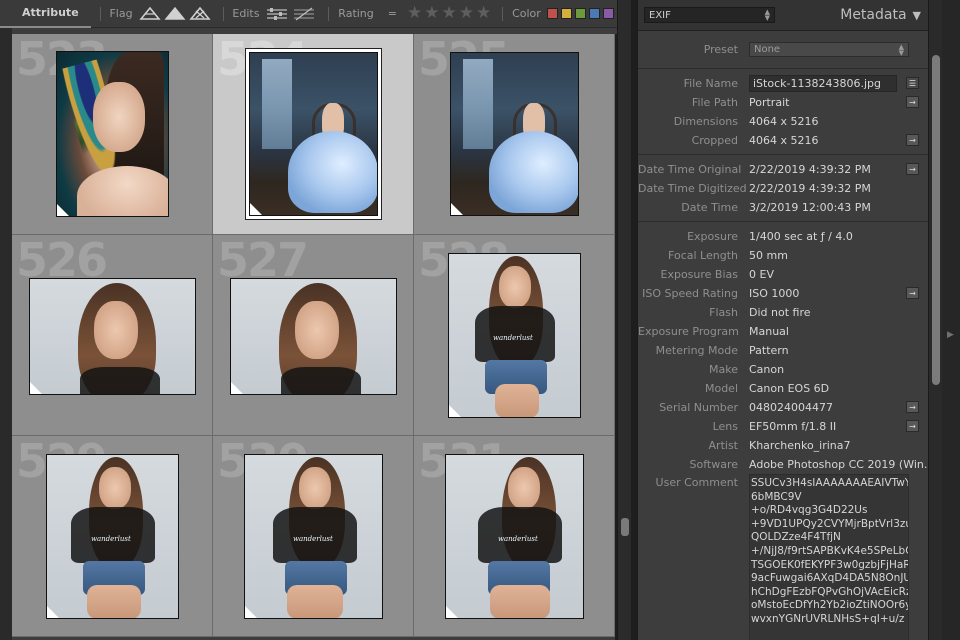 Image resolution: width=960 pixels, height=640 pixels. Describe the element at coordinates (199, 14) in the screenshot. I see `flag-rejected-icon` at that location.